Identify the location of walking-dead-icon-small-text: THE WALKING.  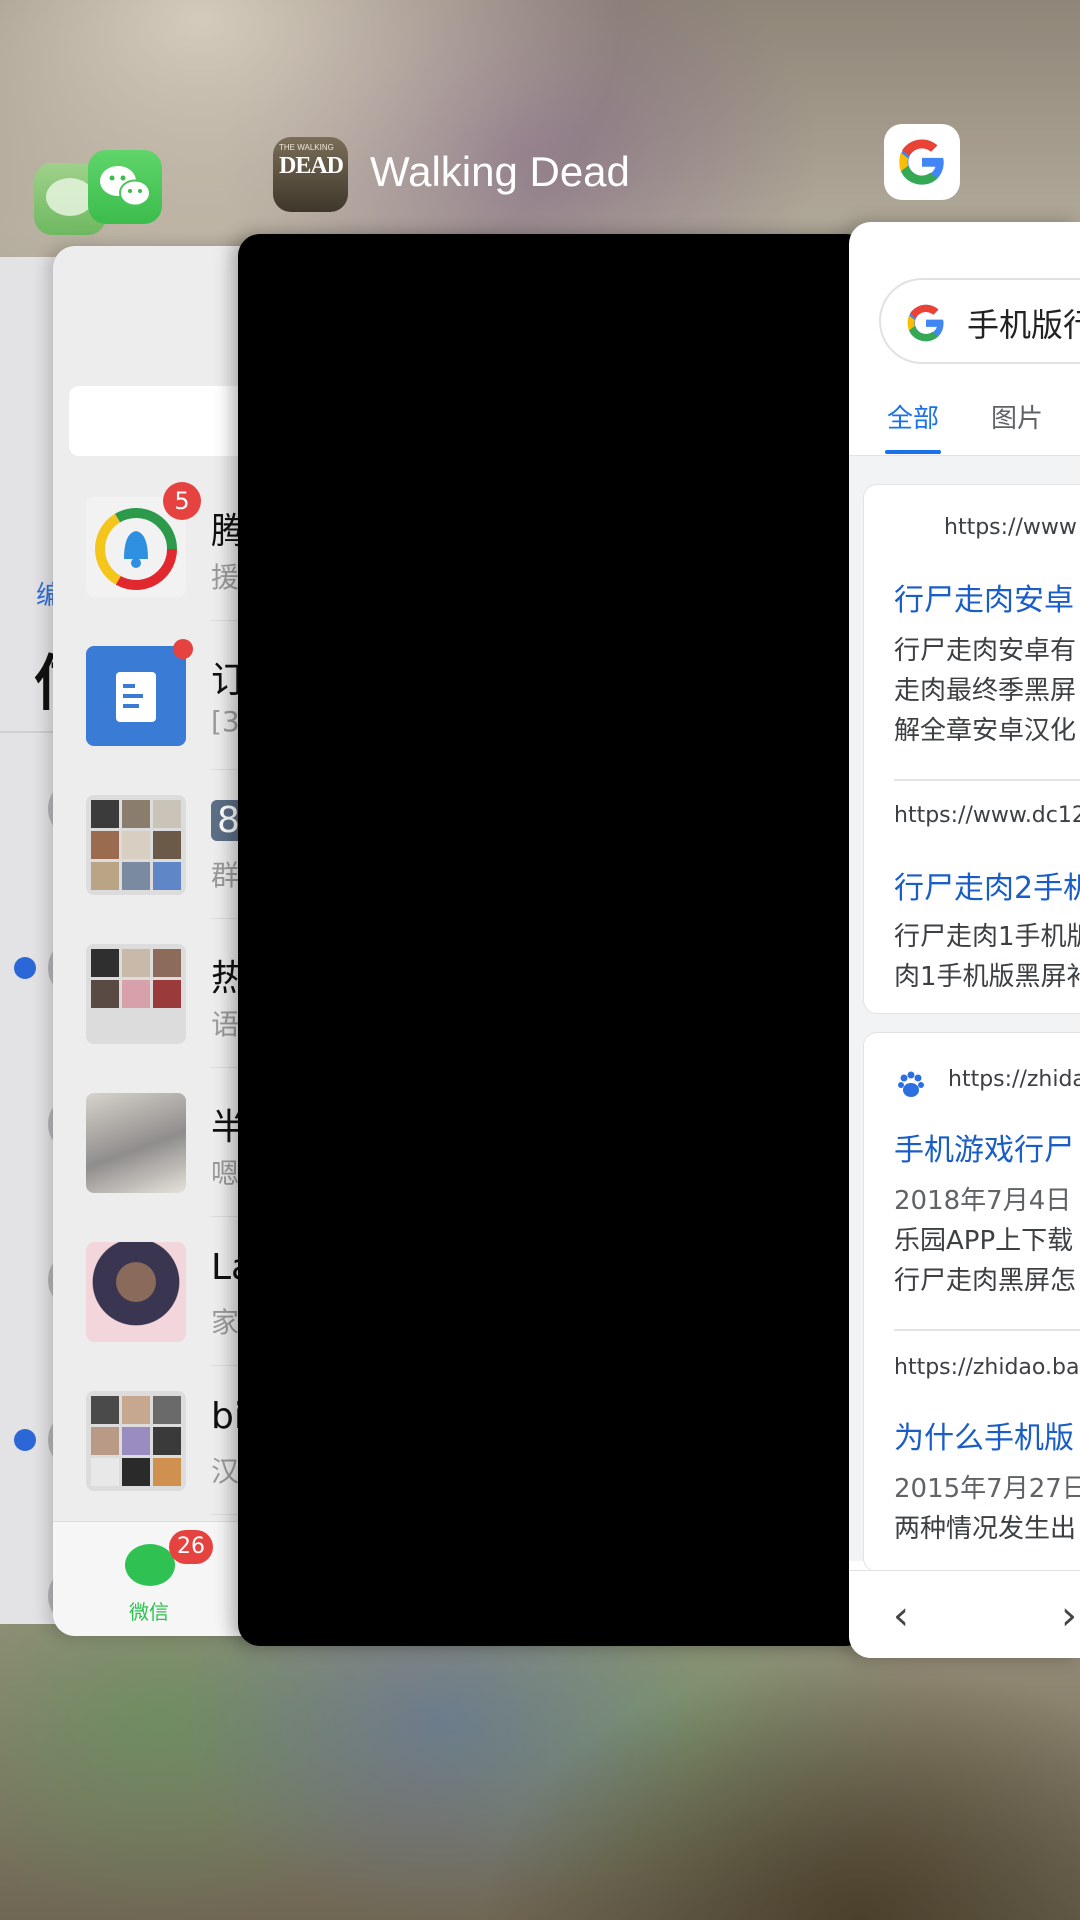
(306, 147).